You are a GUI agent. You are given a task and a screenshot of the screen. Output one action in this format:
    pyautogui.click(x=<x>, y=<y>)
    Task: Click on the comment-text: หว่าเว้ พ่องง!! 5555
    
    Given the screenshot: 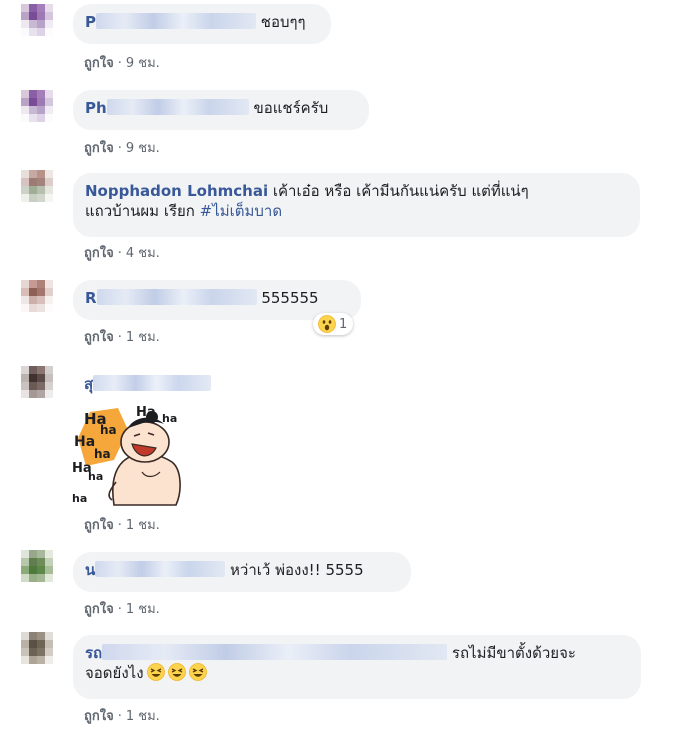 What is the action you would take?
    pyautogui.click(x=297, y=570)
    